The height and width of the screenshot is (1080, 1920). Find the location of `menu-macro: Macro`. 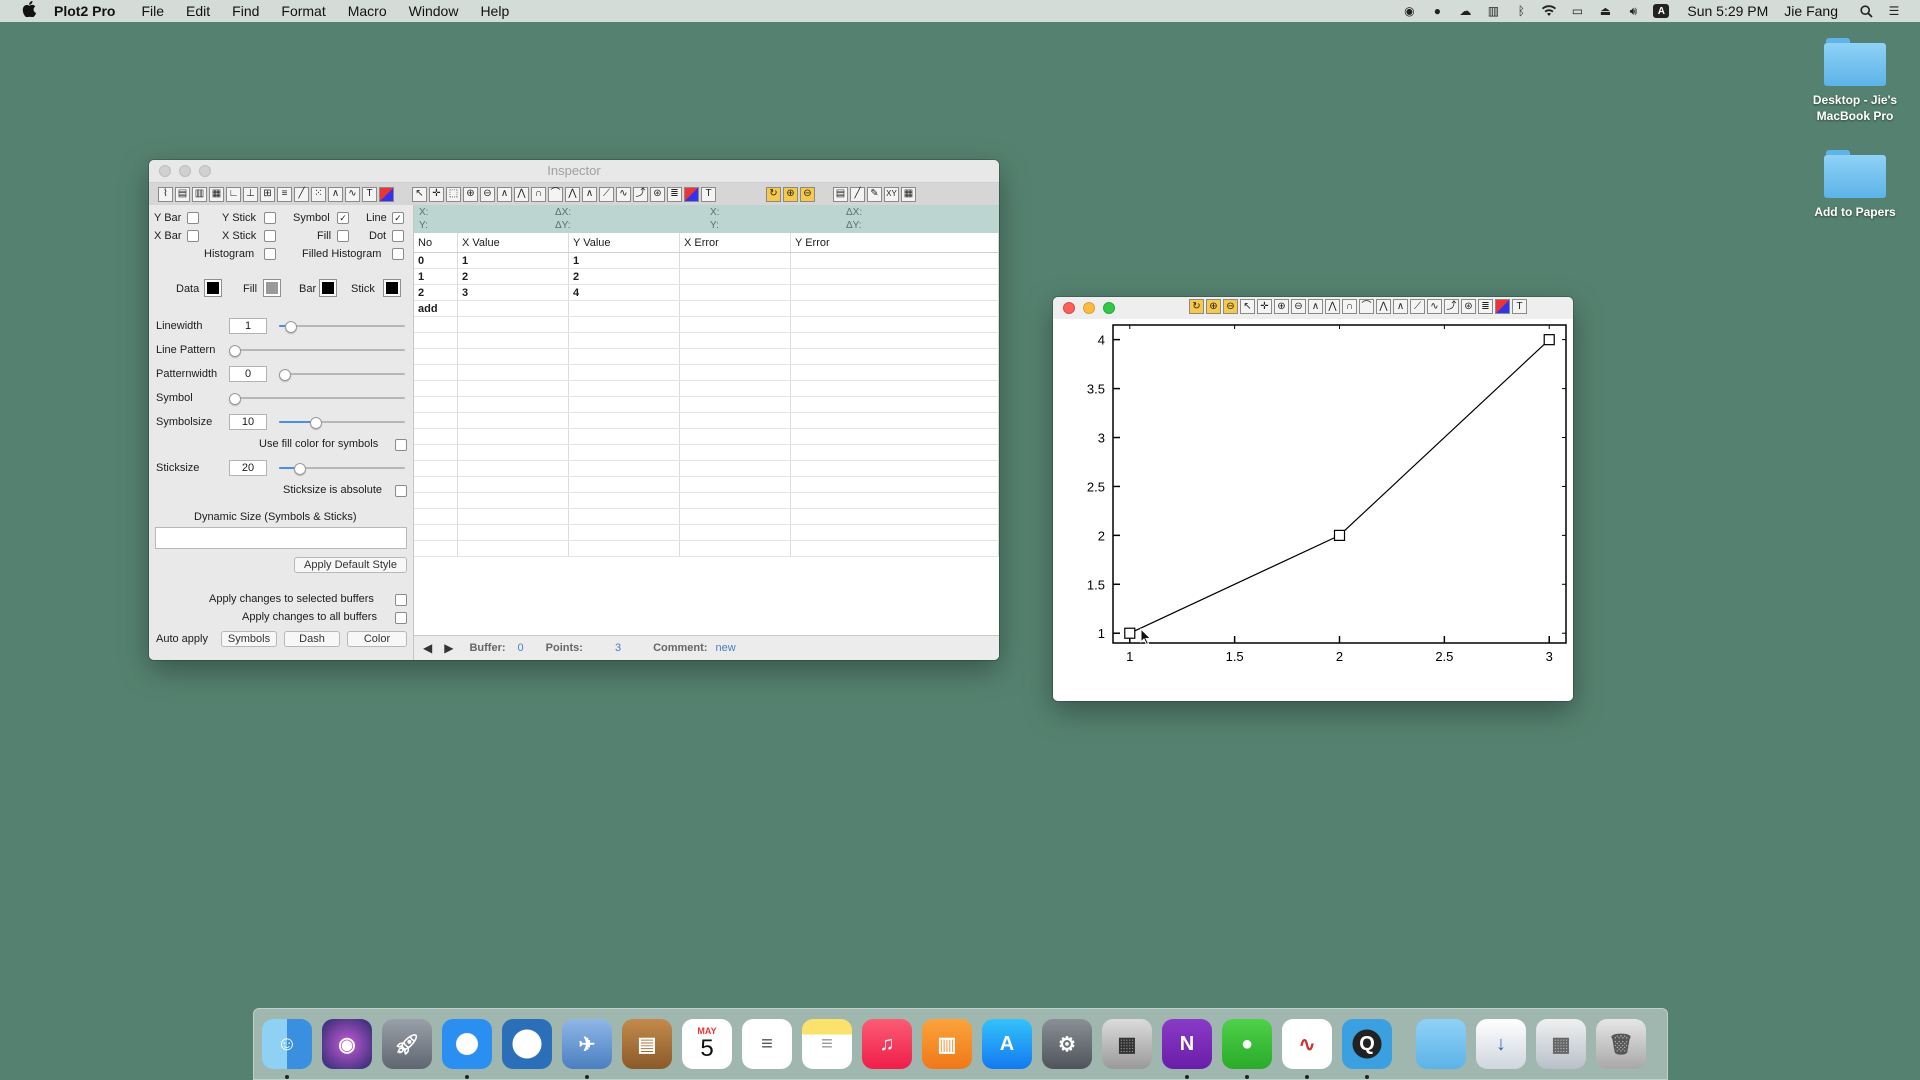

menu-macro: Macro is located at coordinates (367, 11).